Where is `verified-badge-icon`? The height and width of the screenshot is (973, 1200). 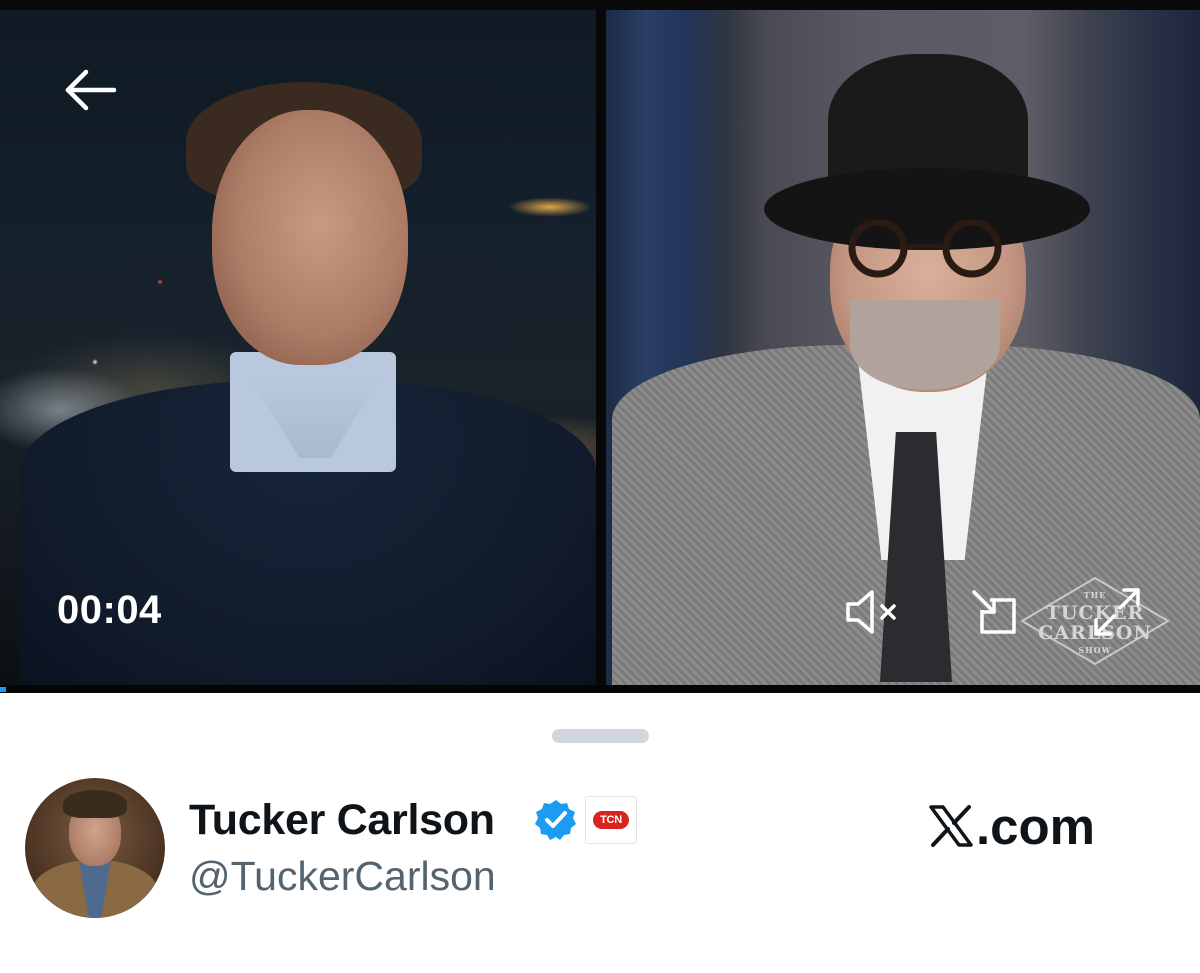 verified-badge-icon is located at coordinates (555, 820).